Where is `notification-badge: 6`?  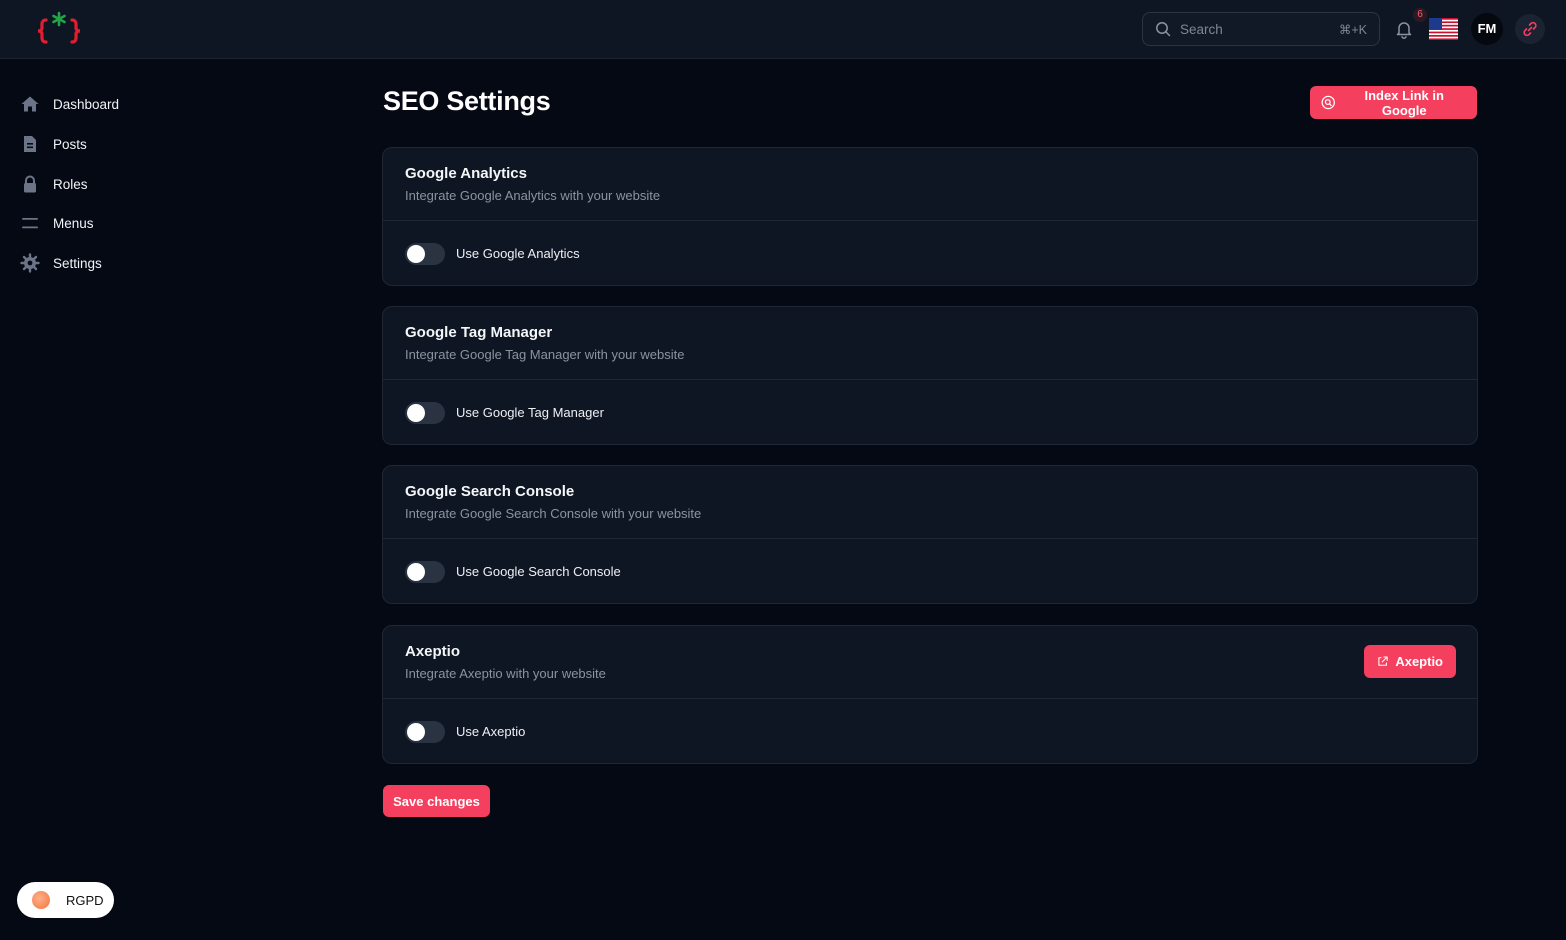
notification-badge: 6 is located at coordinates (1420, 15).